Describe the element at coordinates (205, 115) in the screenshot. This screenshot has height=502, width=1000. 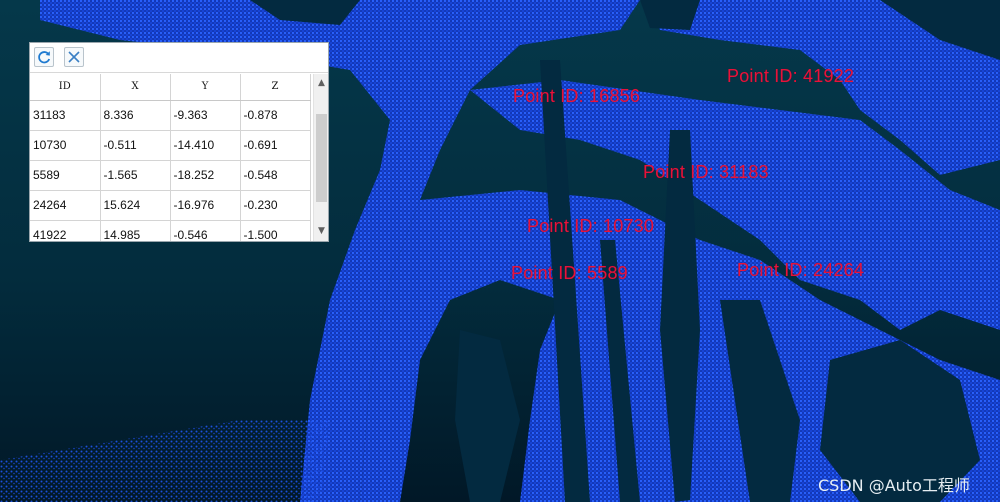
I see `cell-y: -9.363` at that location.